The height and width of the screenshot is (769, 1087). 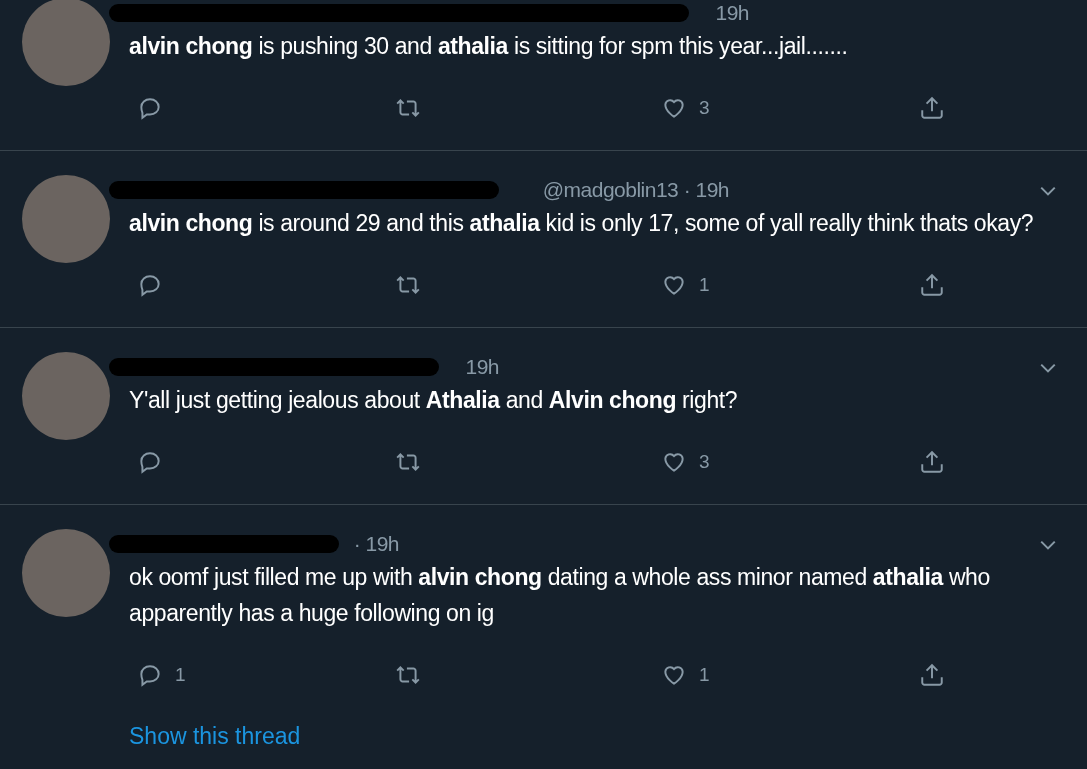 I want to click on reply-count: 1, so click(x=180, y=675).